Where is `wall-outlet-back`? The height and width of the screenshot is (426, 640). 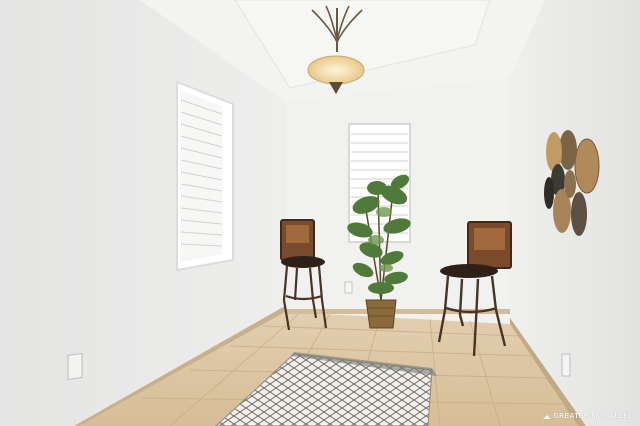 wall-outlet-back is located at coordinates (348, 287).